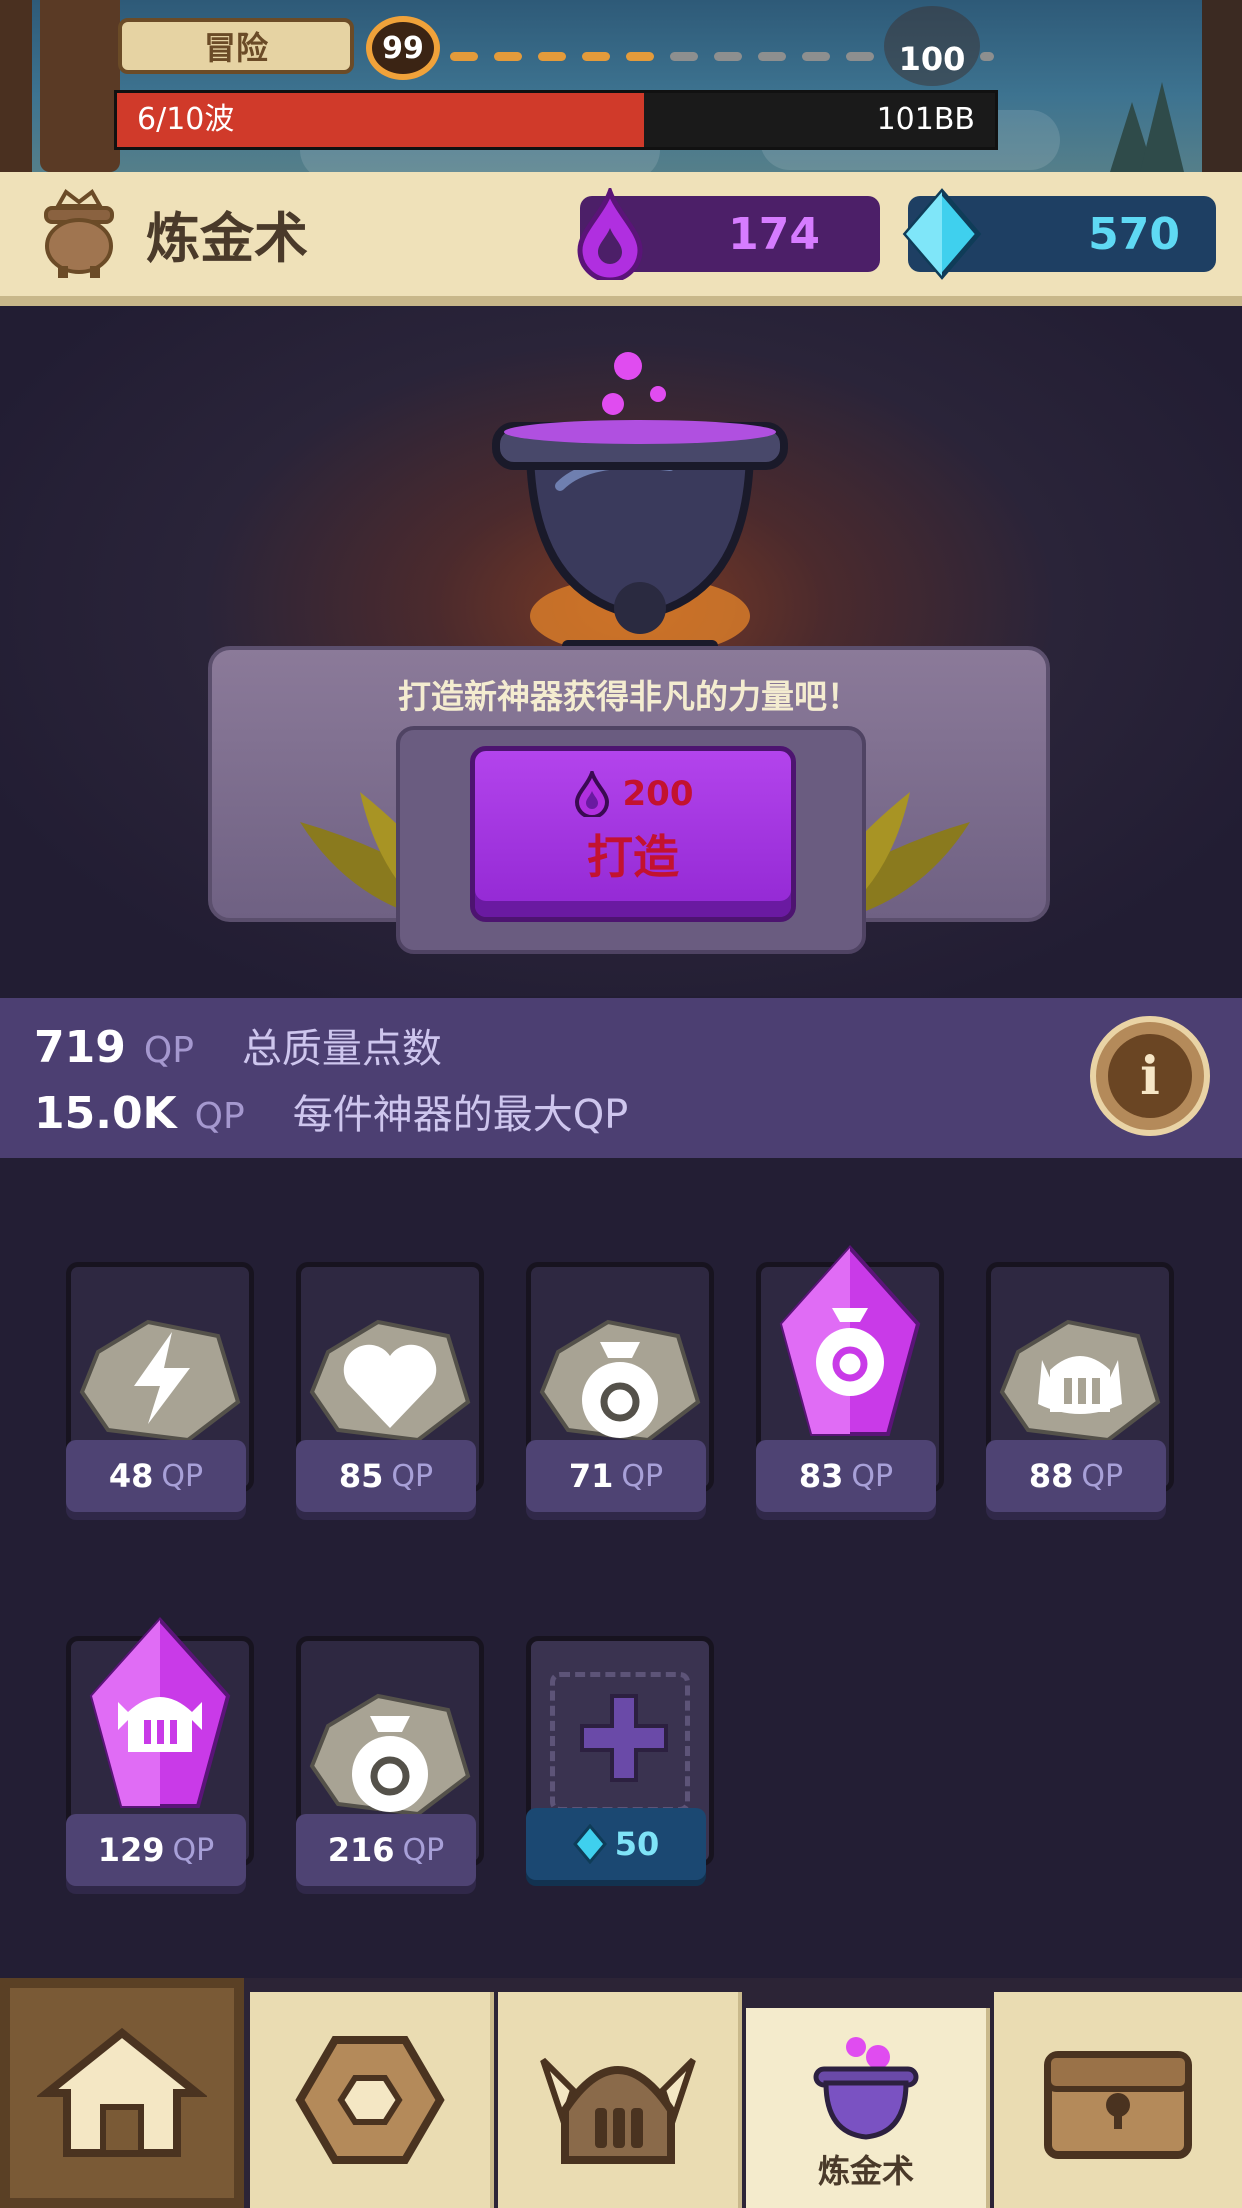 The width and height of the screenshot is (1242, 2208). I want to click on artifact-slot: 129 QP, so click(160, 1761).